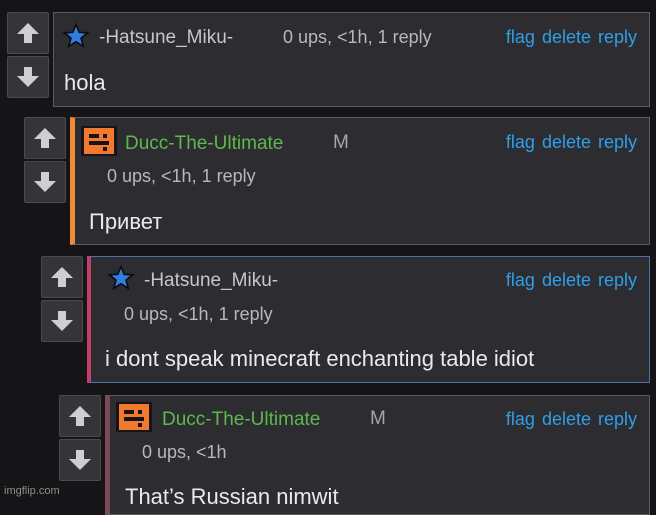 Image resolution: width=656 pixels, height=515 pixels. Describe the element at coordinates (184, 452) in the screenshot. I see `comment-meta: 0 ups, <1h` at that location.